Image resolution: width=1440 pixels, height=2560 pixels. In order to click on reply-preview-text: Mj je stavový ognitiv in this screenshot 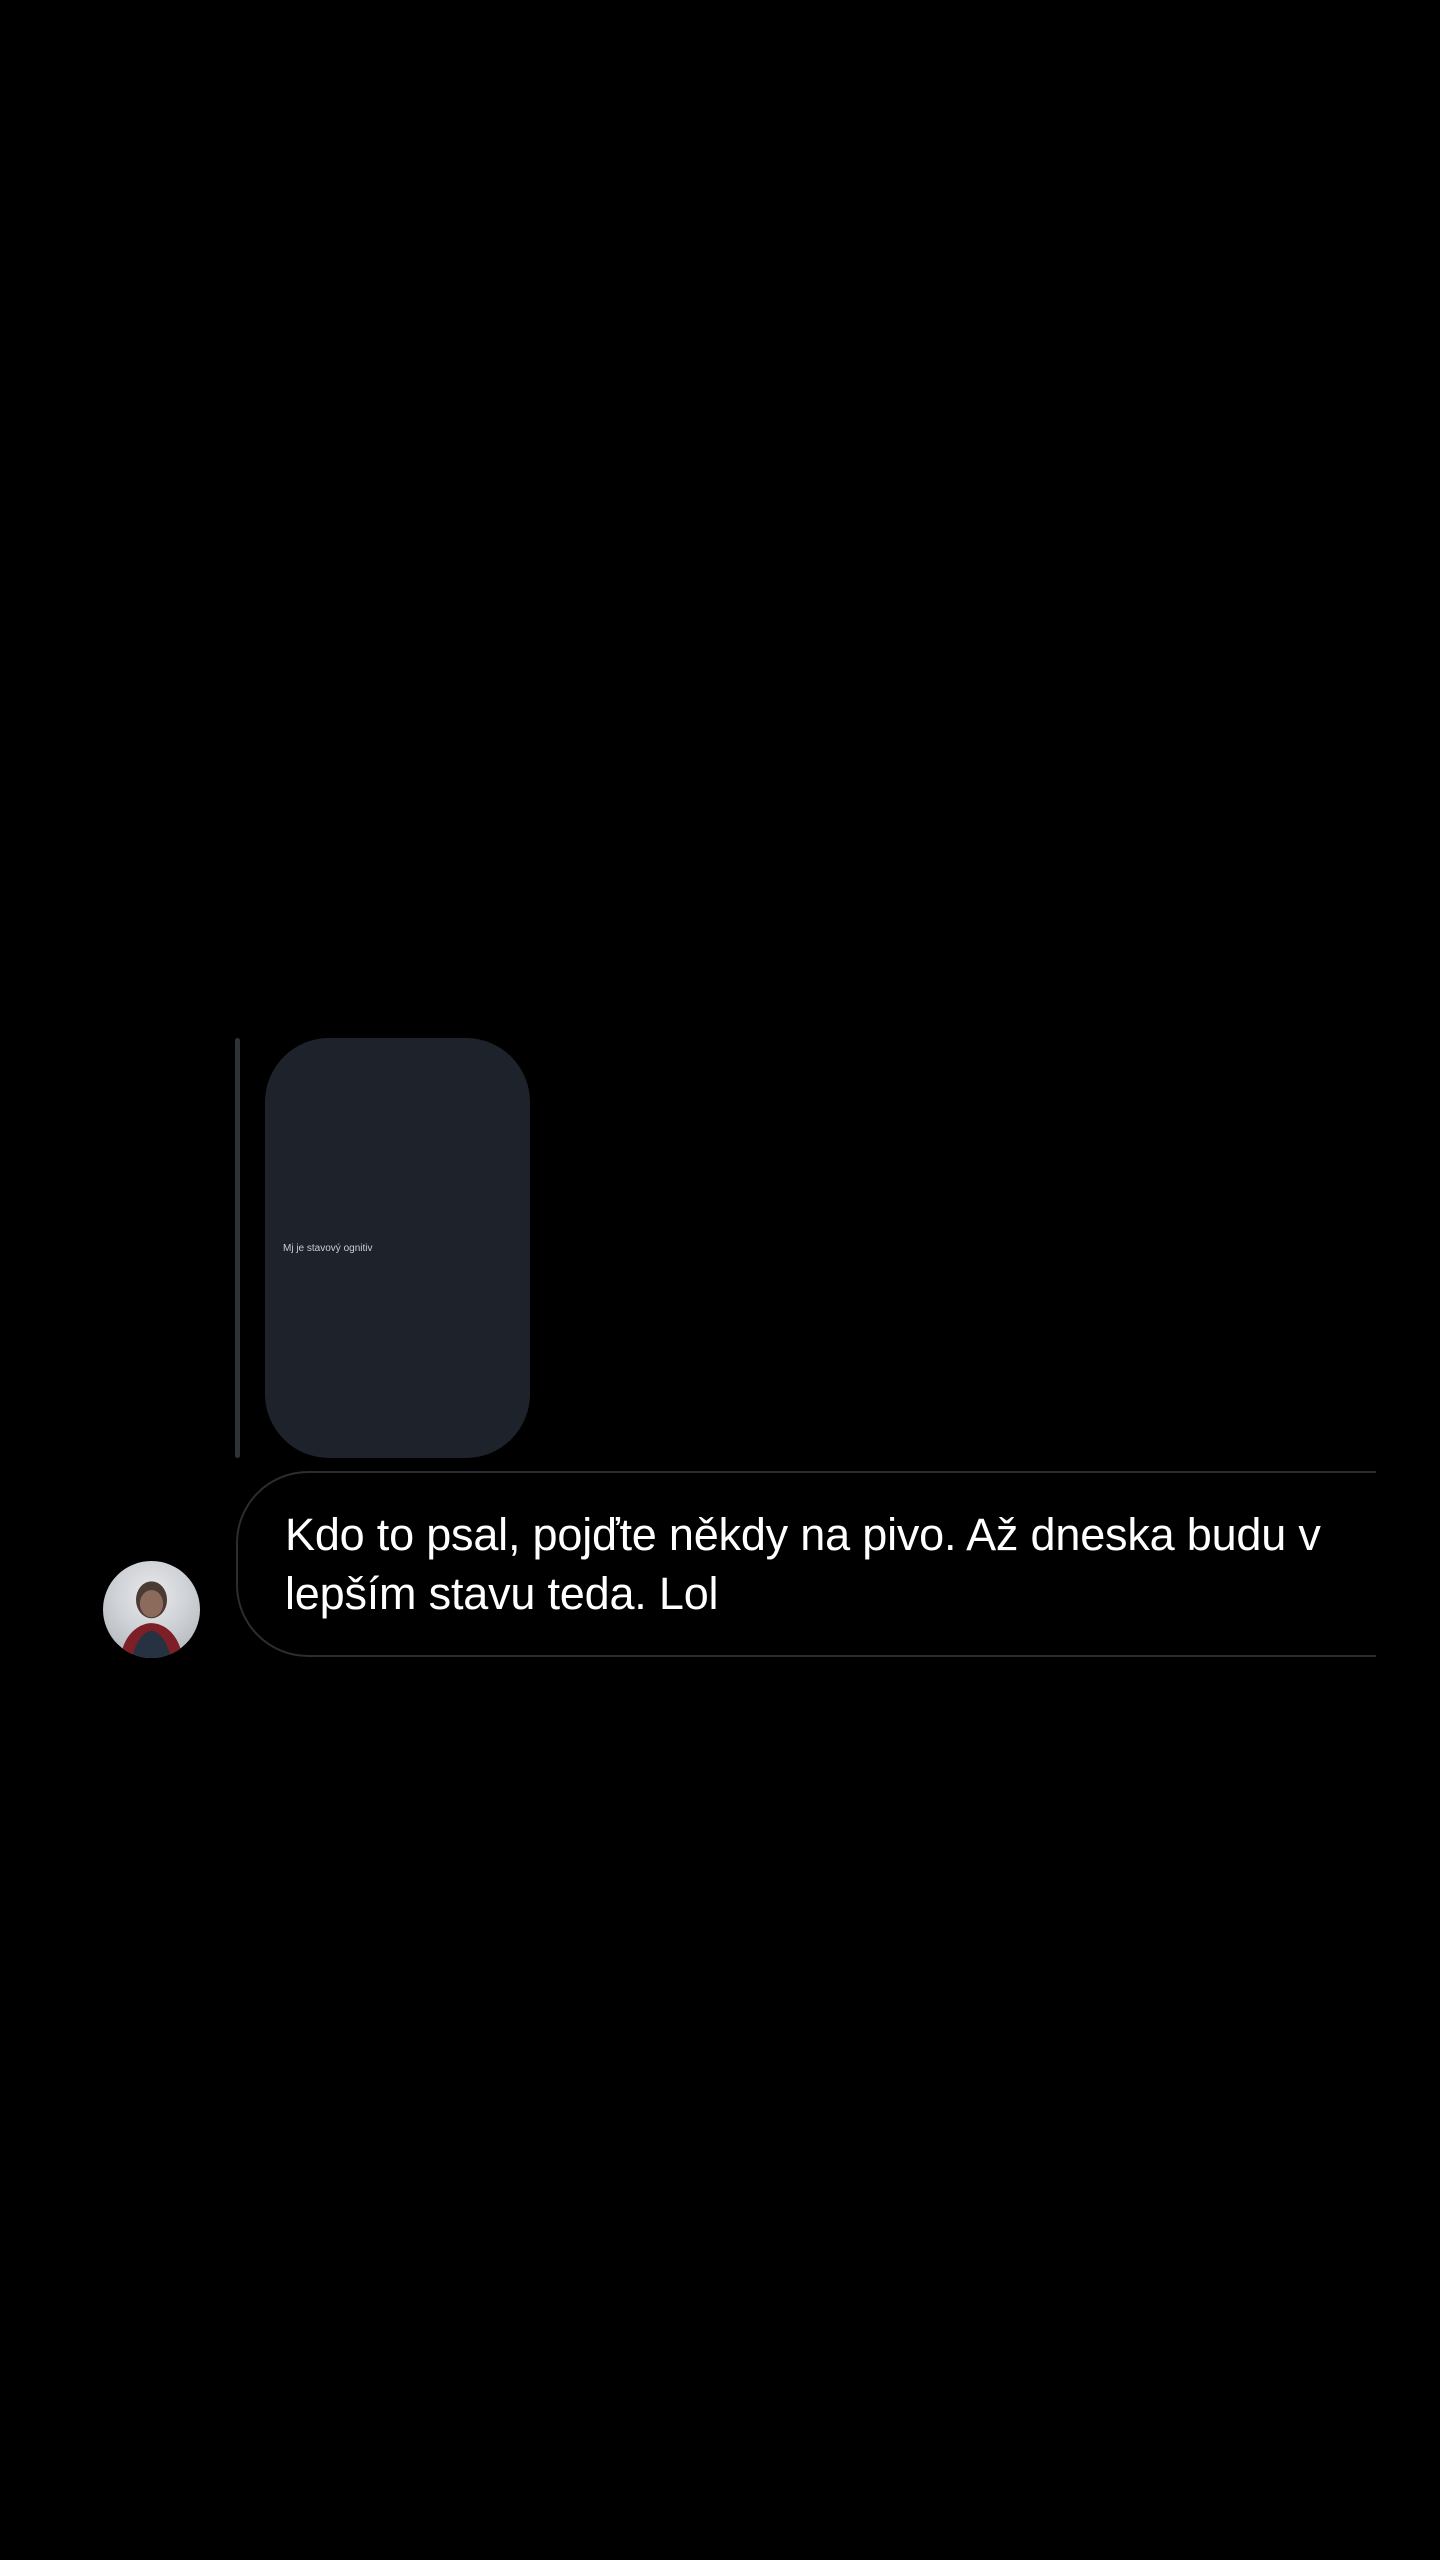, I will do `click(328, 1248)`.